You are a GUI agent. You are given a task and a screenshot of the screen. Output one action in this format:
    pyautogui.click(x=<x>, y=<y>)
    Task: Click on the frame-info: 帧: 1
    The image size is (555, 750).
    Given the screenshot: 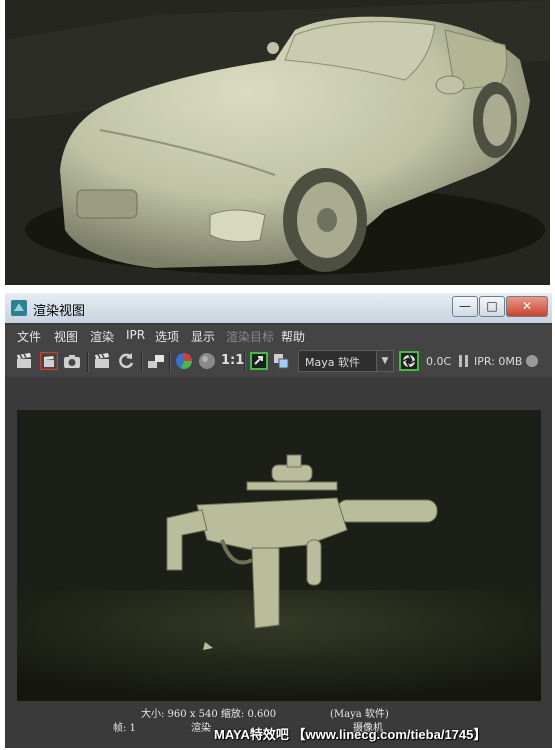 What is the action you would take?
    pyautogui.click(x=124, y=728)
    